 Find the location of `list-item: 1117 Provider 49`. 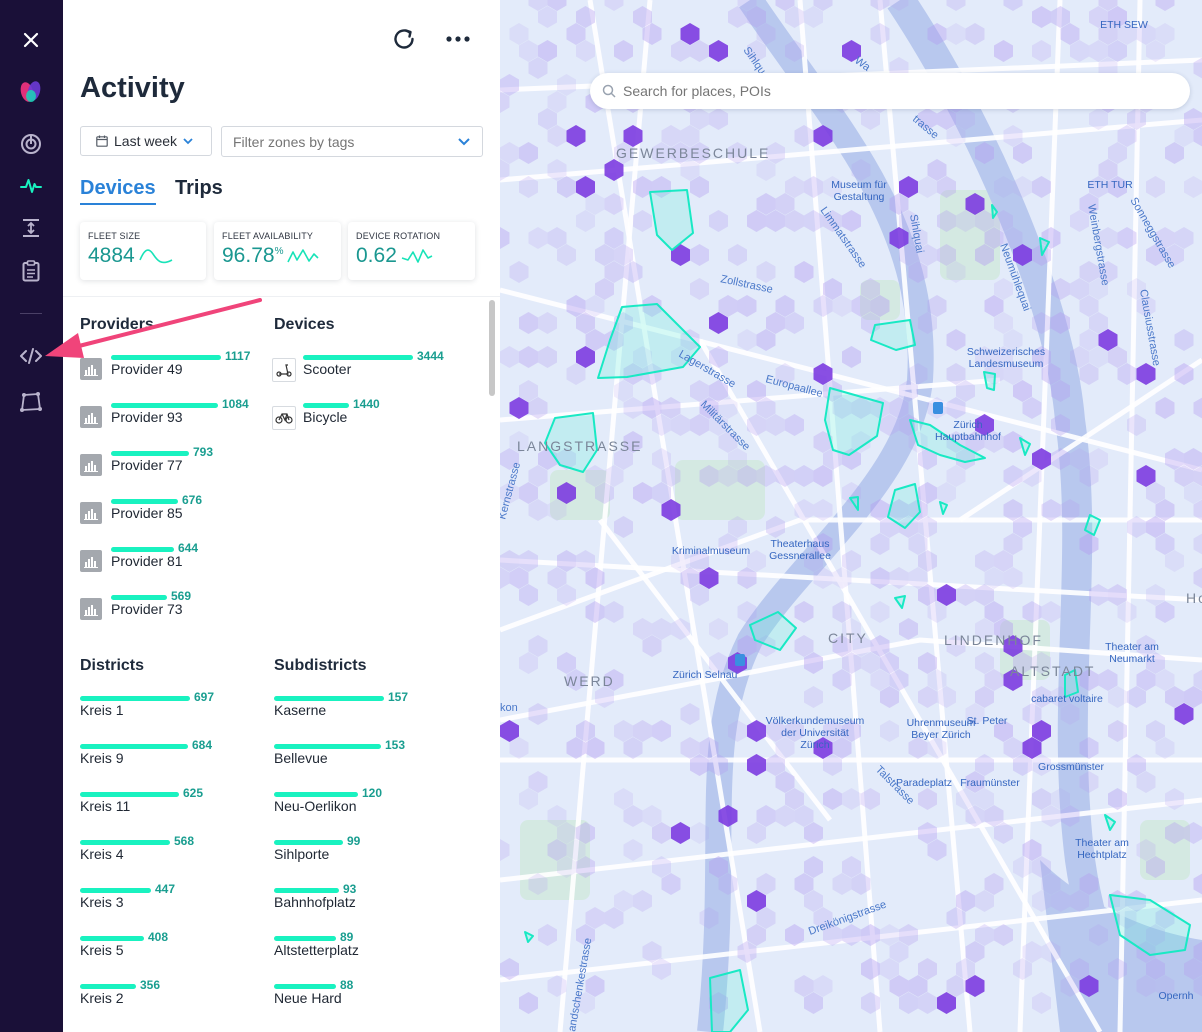

list-item: 1117 Provider 49 is located at coordinates (170, 369).